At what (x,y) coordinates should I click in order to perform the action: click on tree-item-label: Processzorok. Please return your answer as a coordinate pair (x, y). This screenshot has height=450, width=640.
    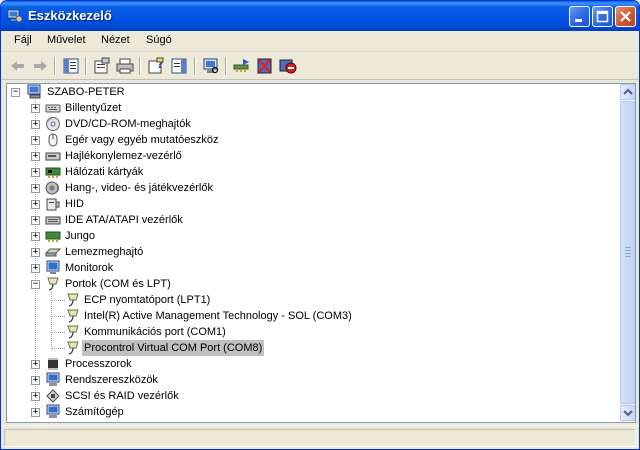
    Looking at the image, I should click on (98, 364).